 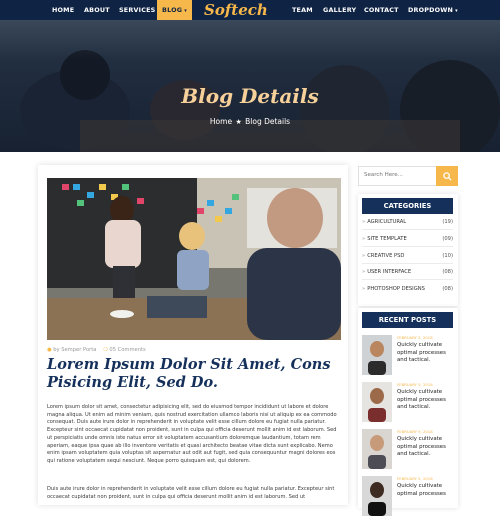 I want to click on nav-services: SERVICES, so click(x=137, y=10).